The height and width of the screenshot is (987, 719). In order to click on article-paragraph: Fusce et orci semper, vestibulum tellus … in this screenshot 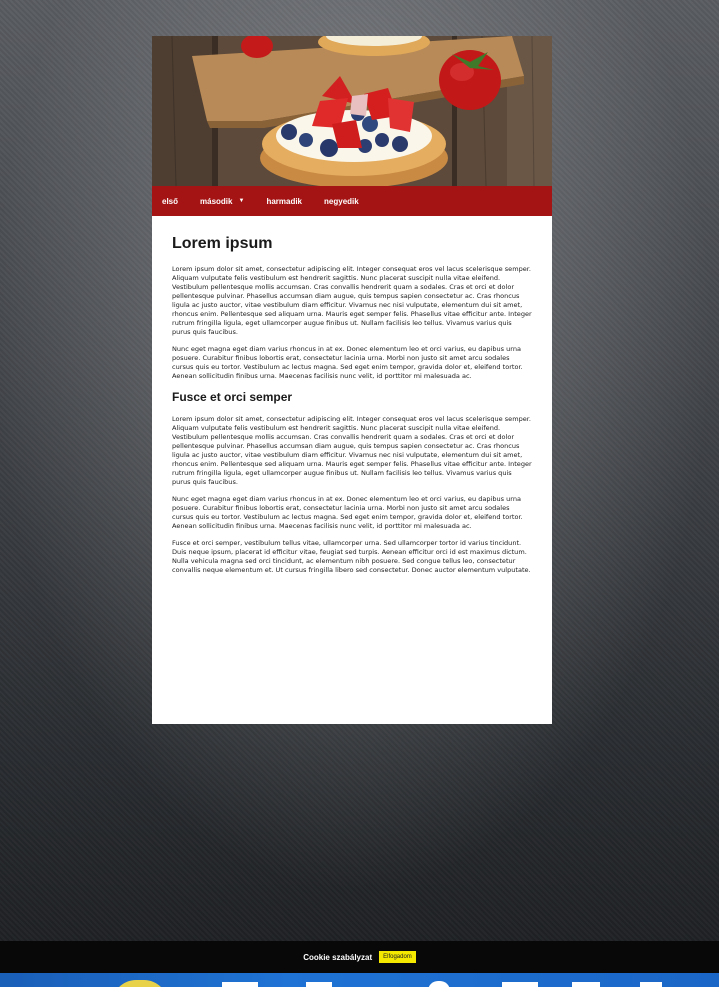, I will do `click(351, 556)`.